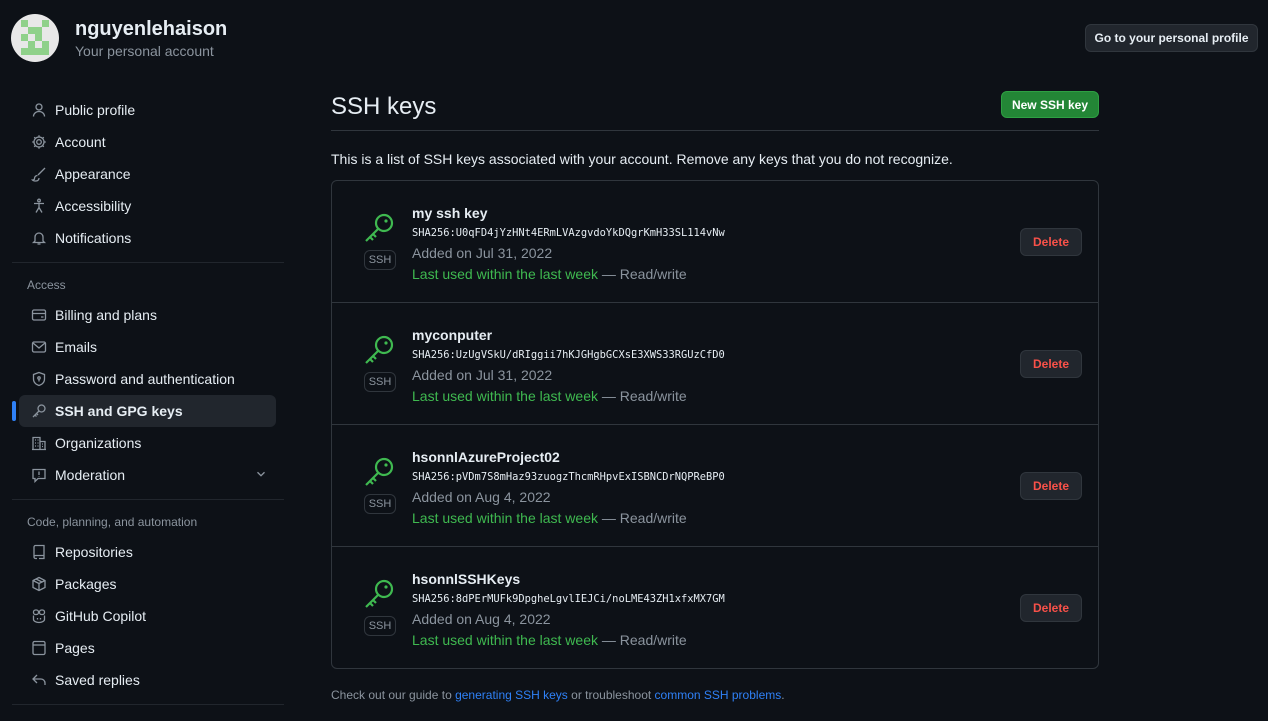 The width and height of the screenshot is (1268, 721). Describe the element at coordinates (76, 347) in the screenshot. I see `sidebar-item-label: Emails` at that location.